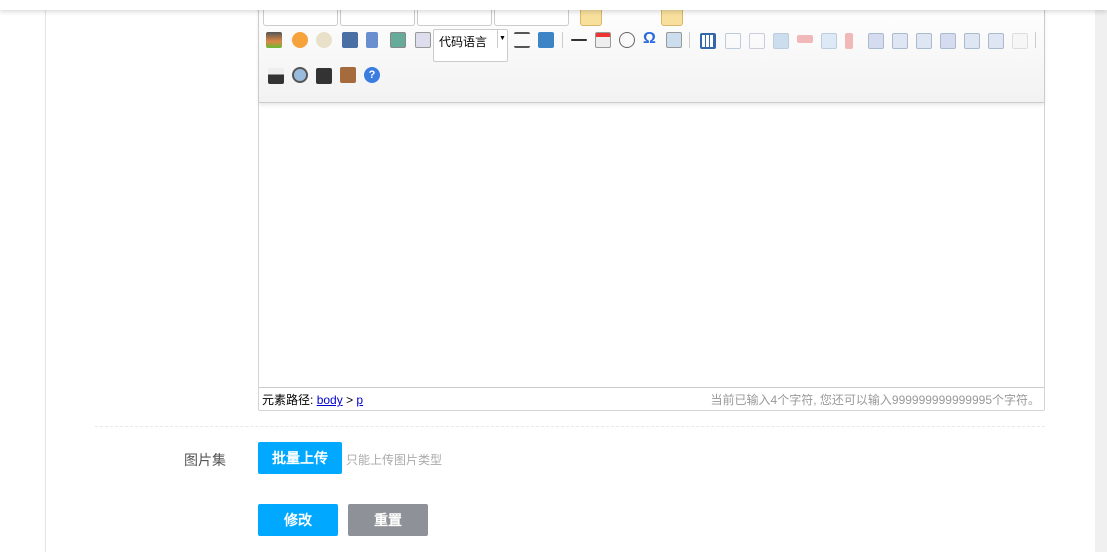 This screenshot has height=552, width=1107. I want to click on path-p-link: p, so click(359, 400).